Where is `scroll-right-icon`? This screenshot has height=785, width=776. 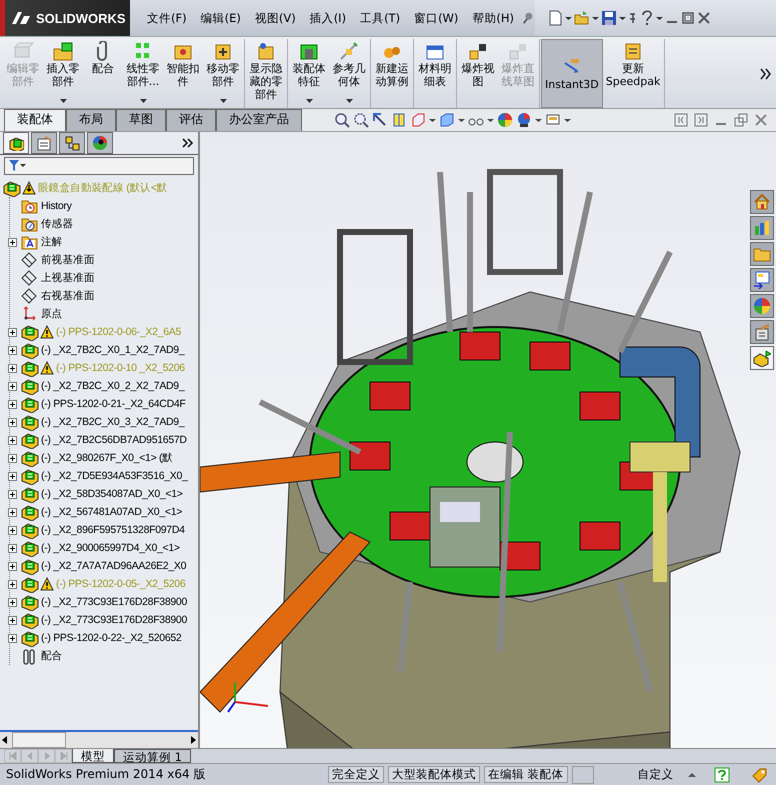
scroll-right-icon is located at coordinates (193, 740).